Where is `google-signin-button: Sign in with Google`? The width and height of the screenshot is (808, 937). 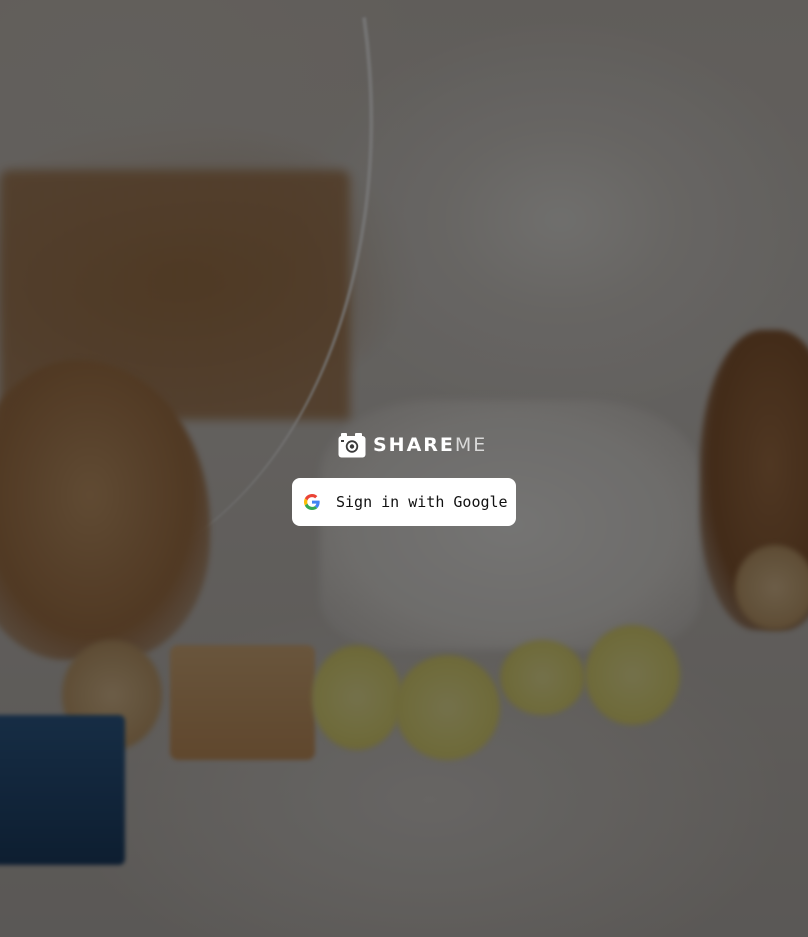 google-signin-button: Sign in with Google is located at coordinates (404, 502).